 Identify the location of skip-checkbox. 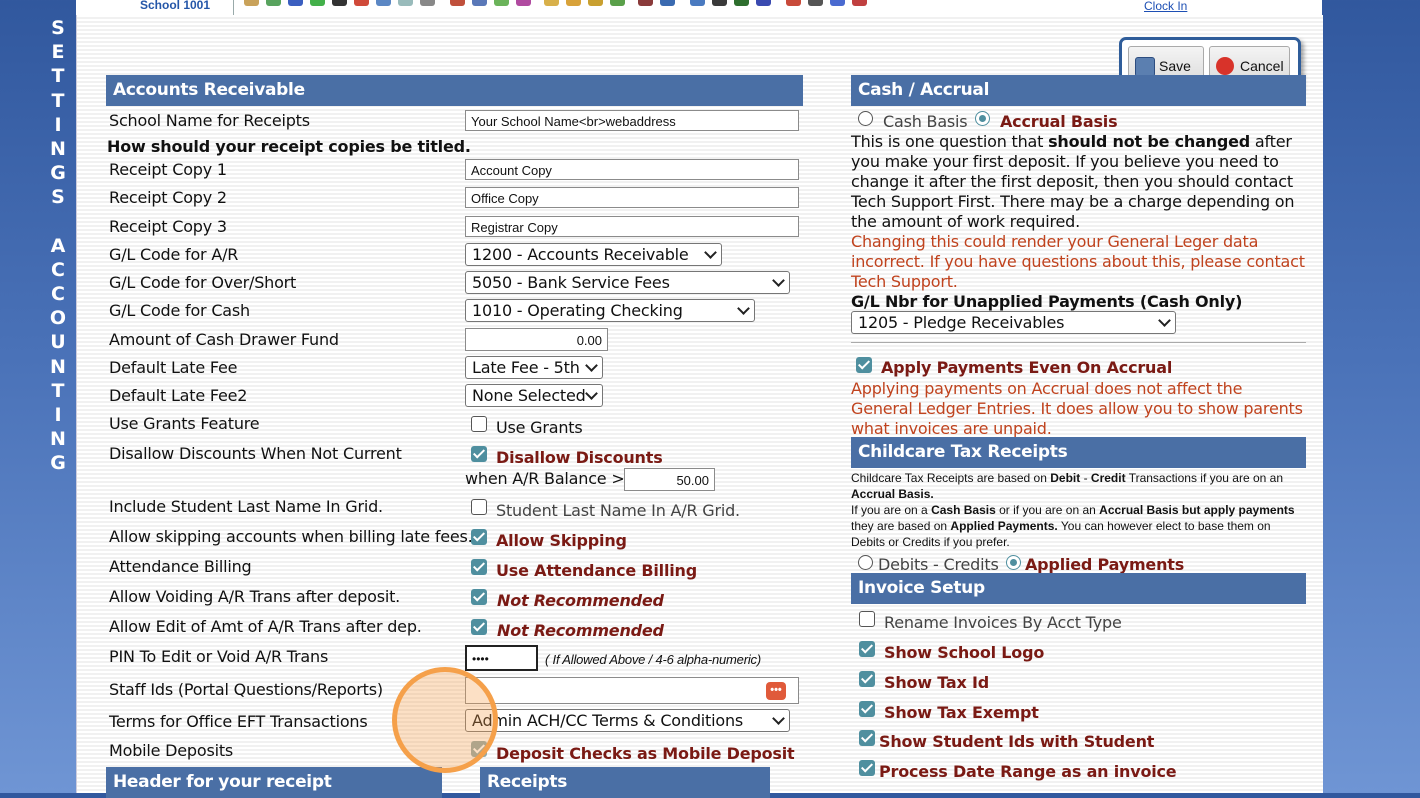
(479, 537).